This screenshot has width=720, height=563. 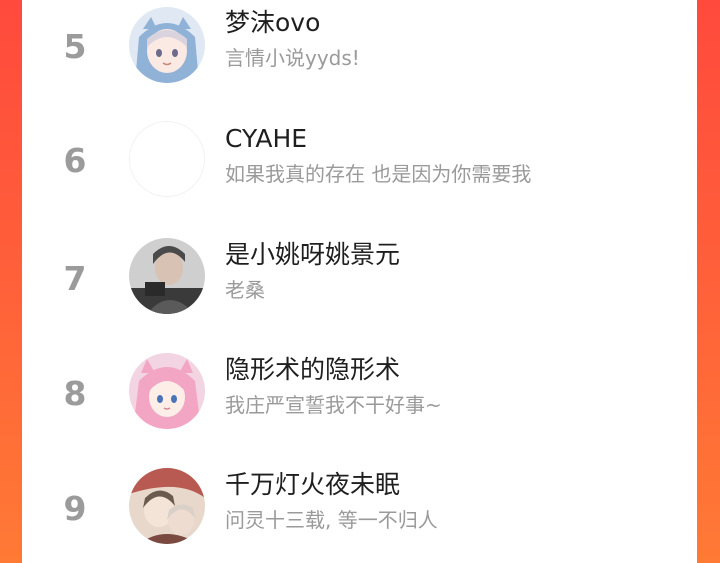 I want to click on anime-couple-avatar-icon, so click(x=167, y=506).